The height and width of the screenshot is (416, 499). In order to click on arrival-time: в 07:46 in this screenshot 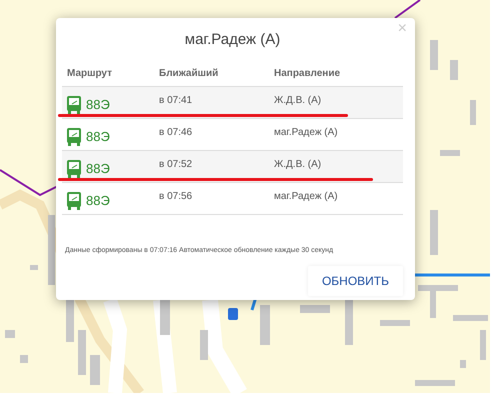, I will do `click(175, 132)`.